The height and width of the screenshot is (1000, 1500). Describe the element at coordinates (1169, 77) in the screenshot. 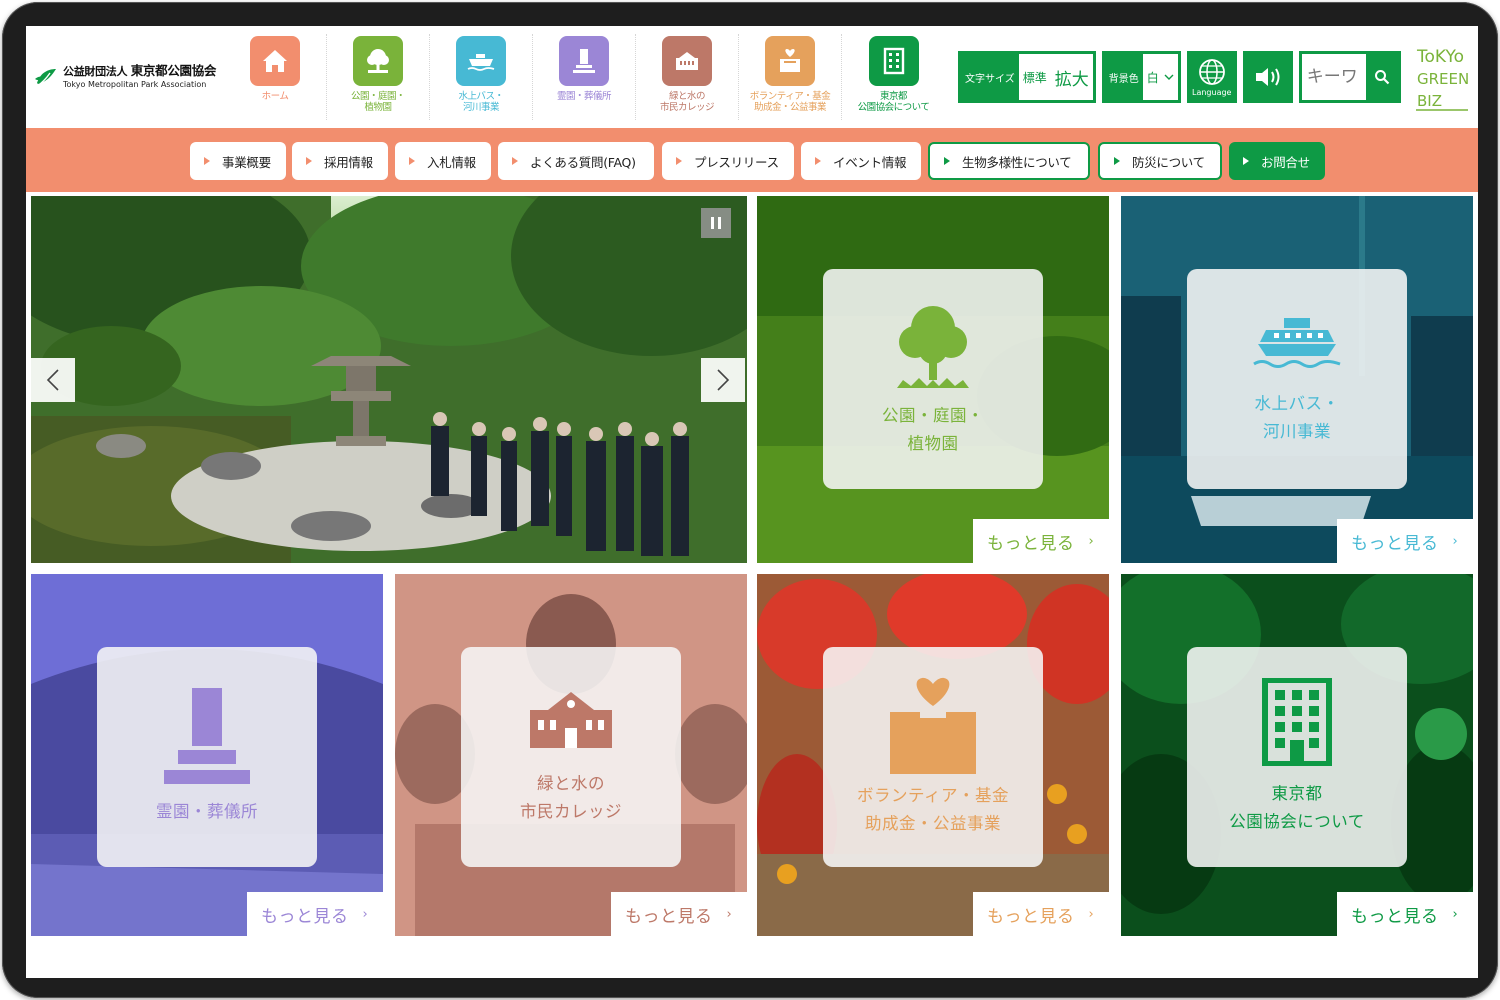

I see `chevron-down-icon` at that location.